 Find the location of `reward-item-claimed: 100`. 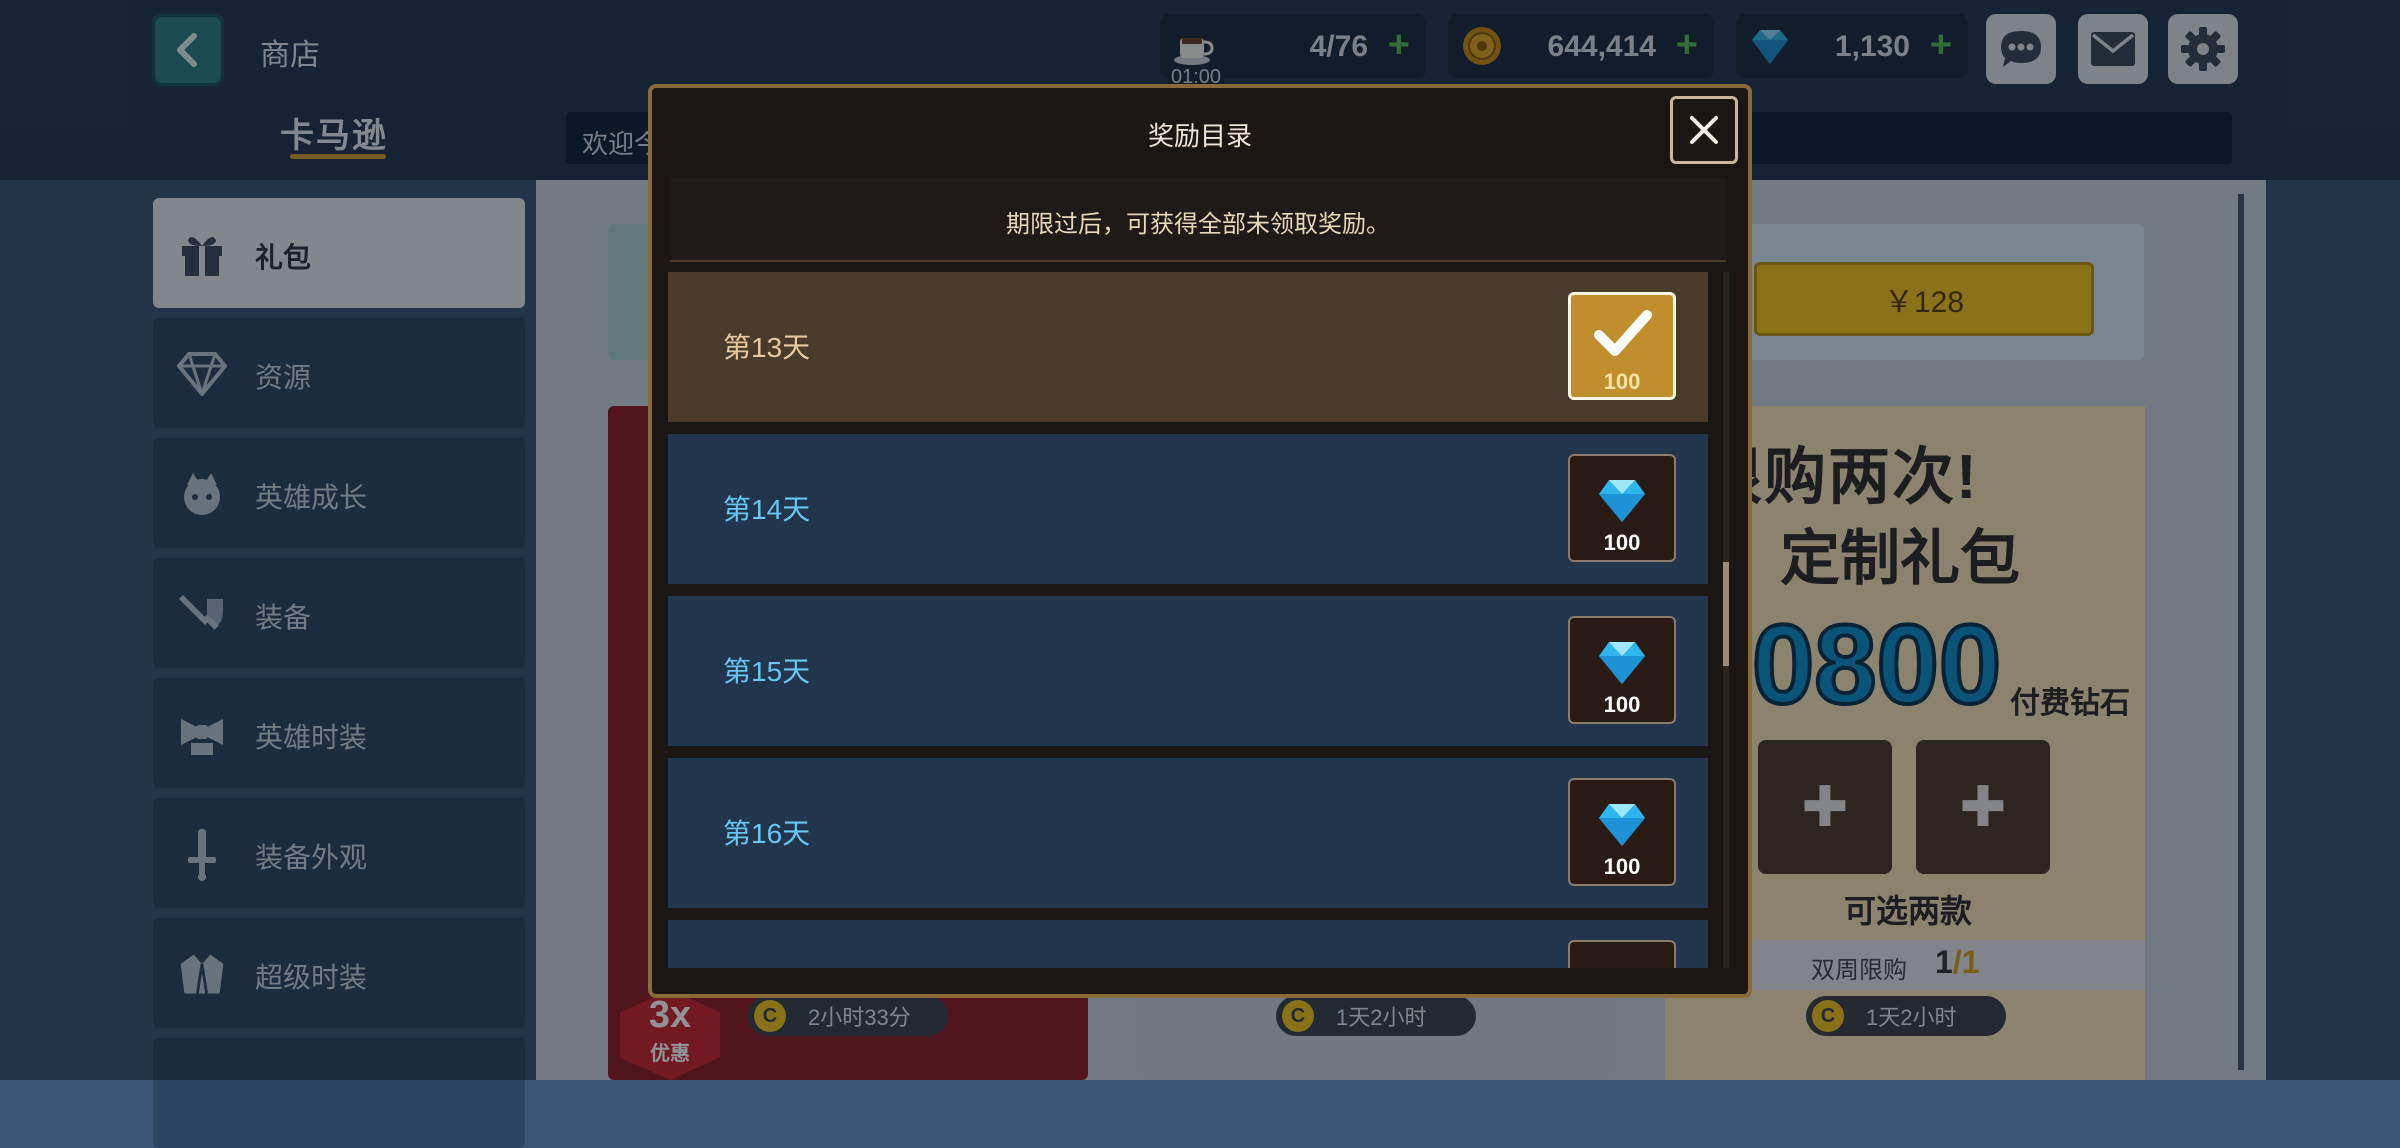

reward-item-claimed: 100 is located at coordinates (1622, 346).